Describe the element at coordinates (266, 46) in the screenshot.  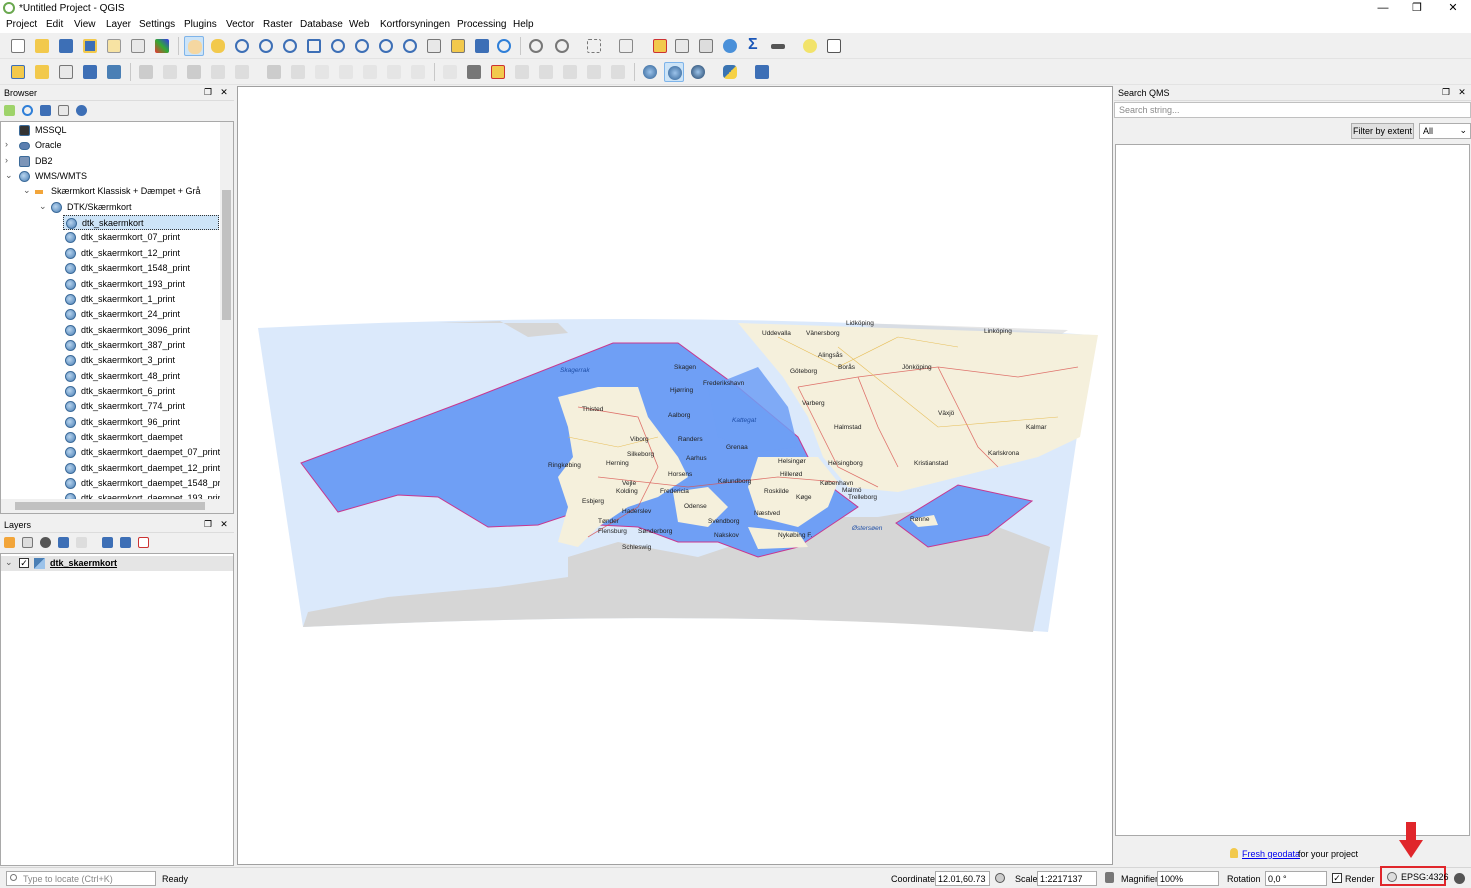
I see `zoom-out-icon` at that location.